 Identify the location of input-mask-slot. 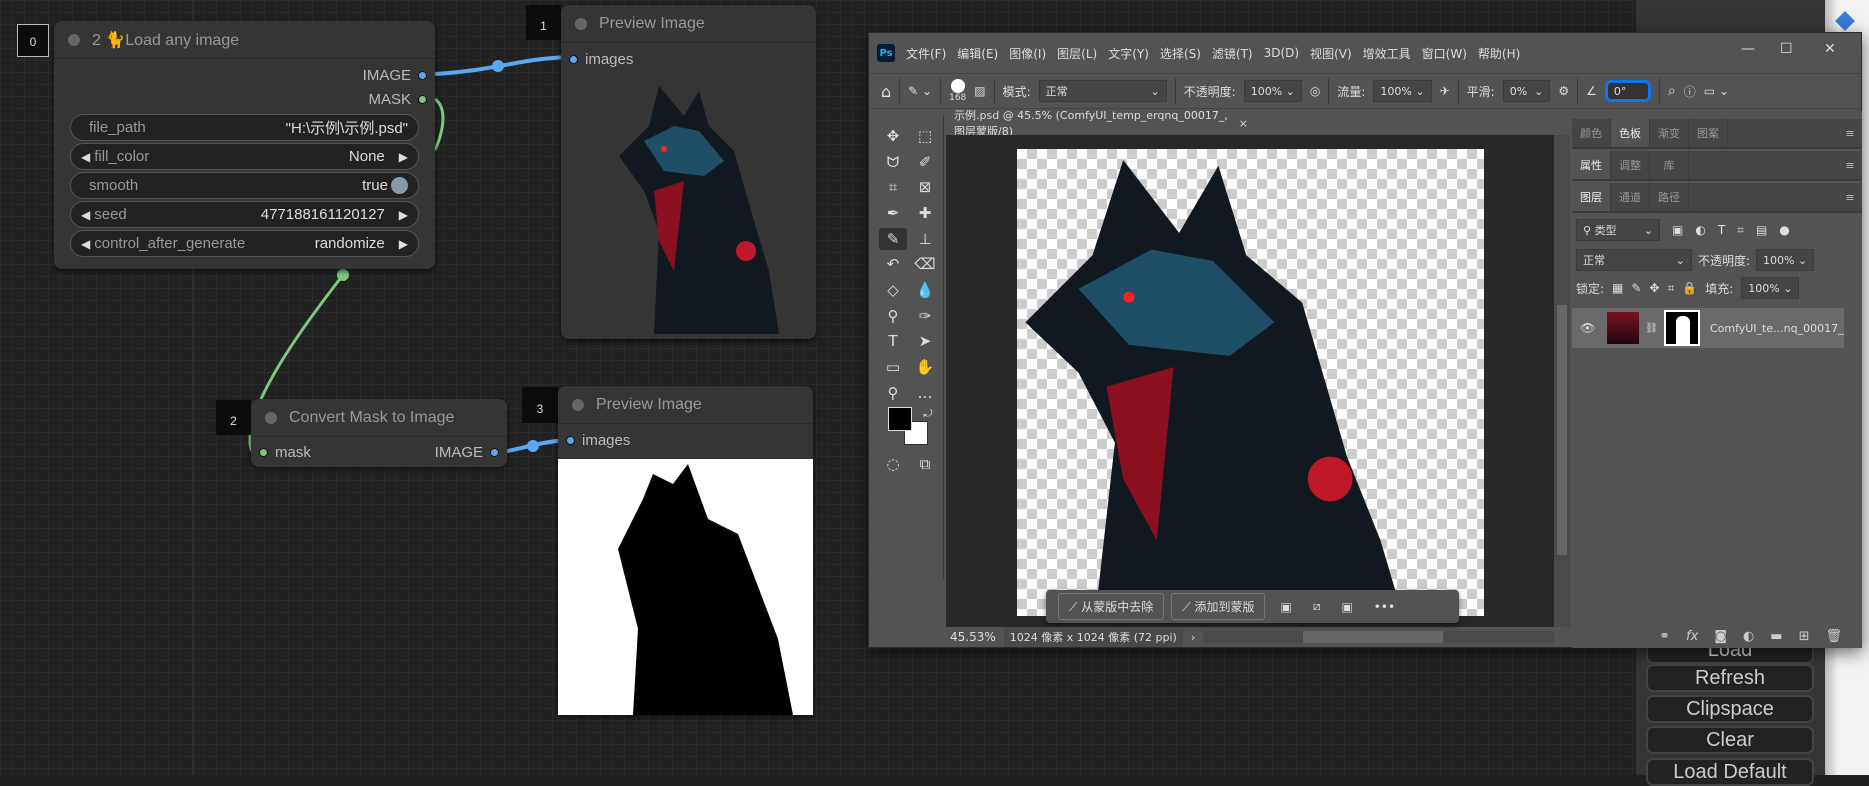
(263, 452).